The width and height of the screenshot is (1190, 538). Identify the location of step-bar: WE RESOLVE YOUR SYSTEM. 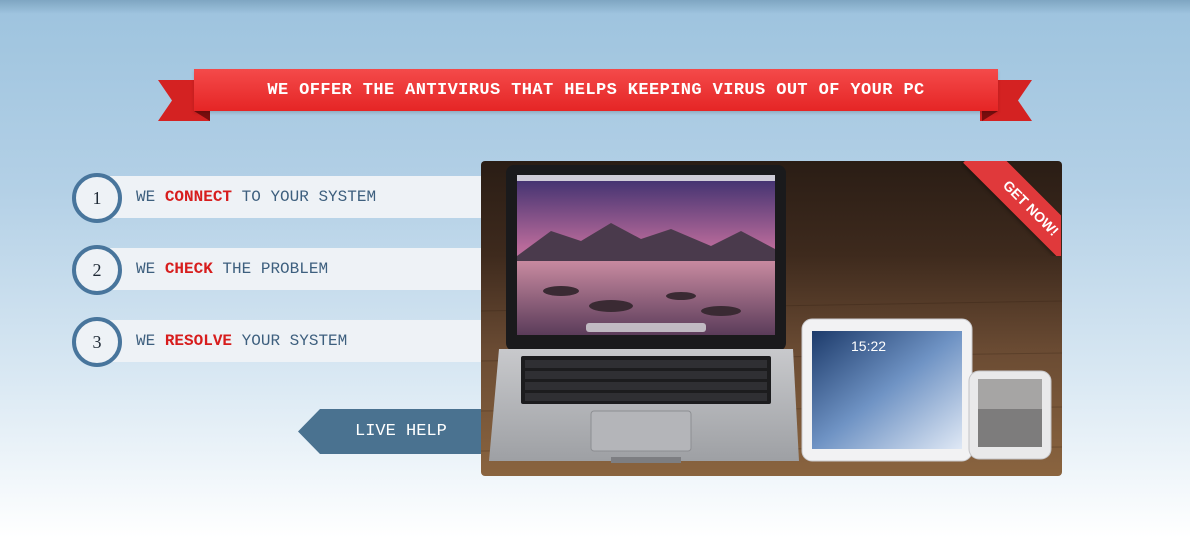
(295, 341).